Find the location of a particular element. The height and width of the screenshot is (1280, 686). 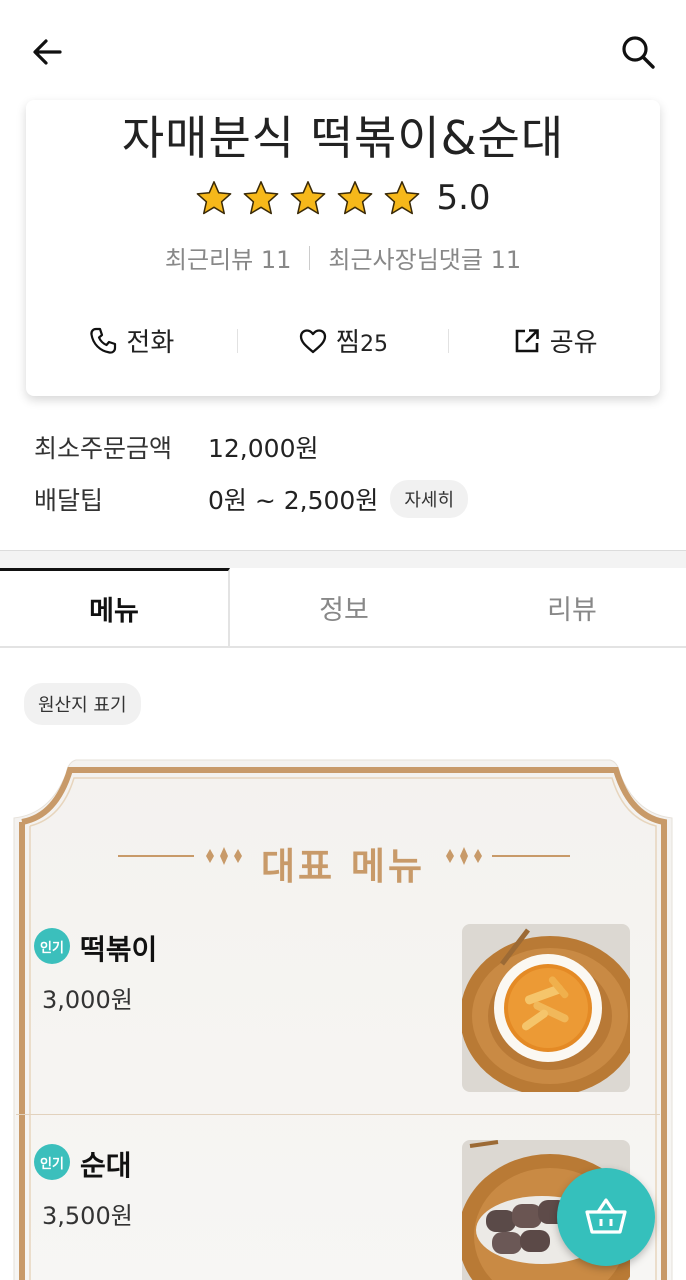

menu-item-price: 3,500원 is located at coordinates (87, 1216).